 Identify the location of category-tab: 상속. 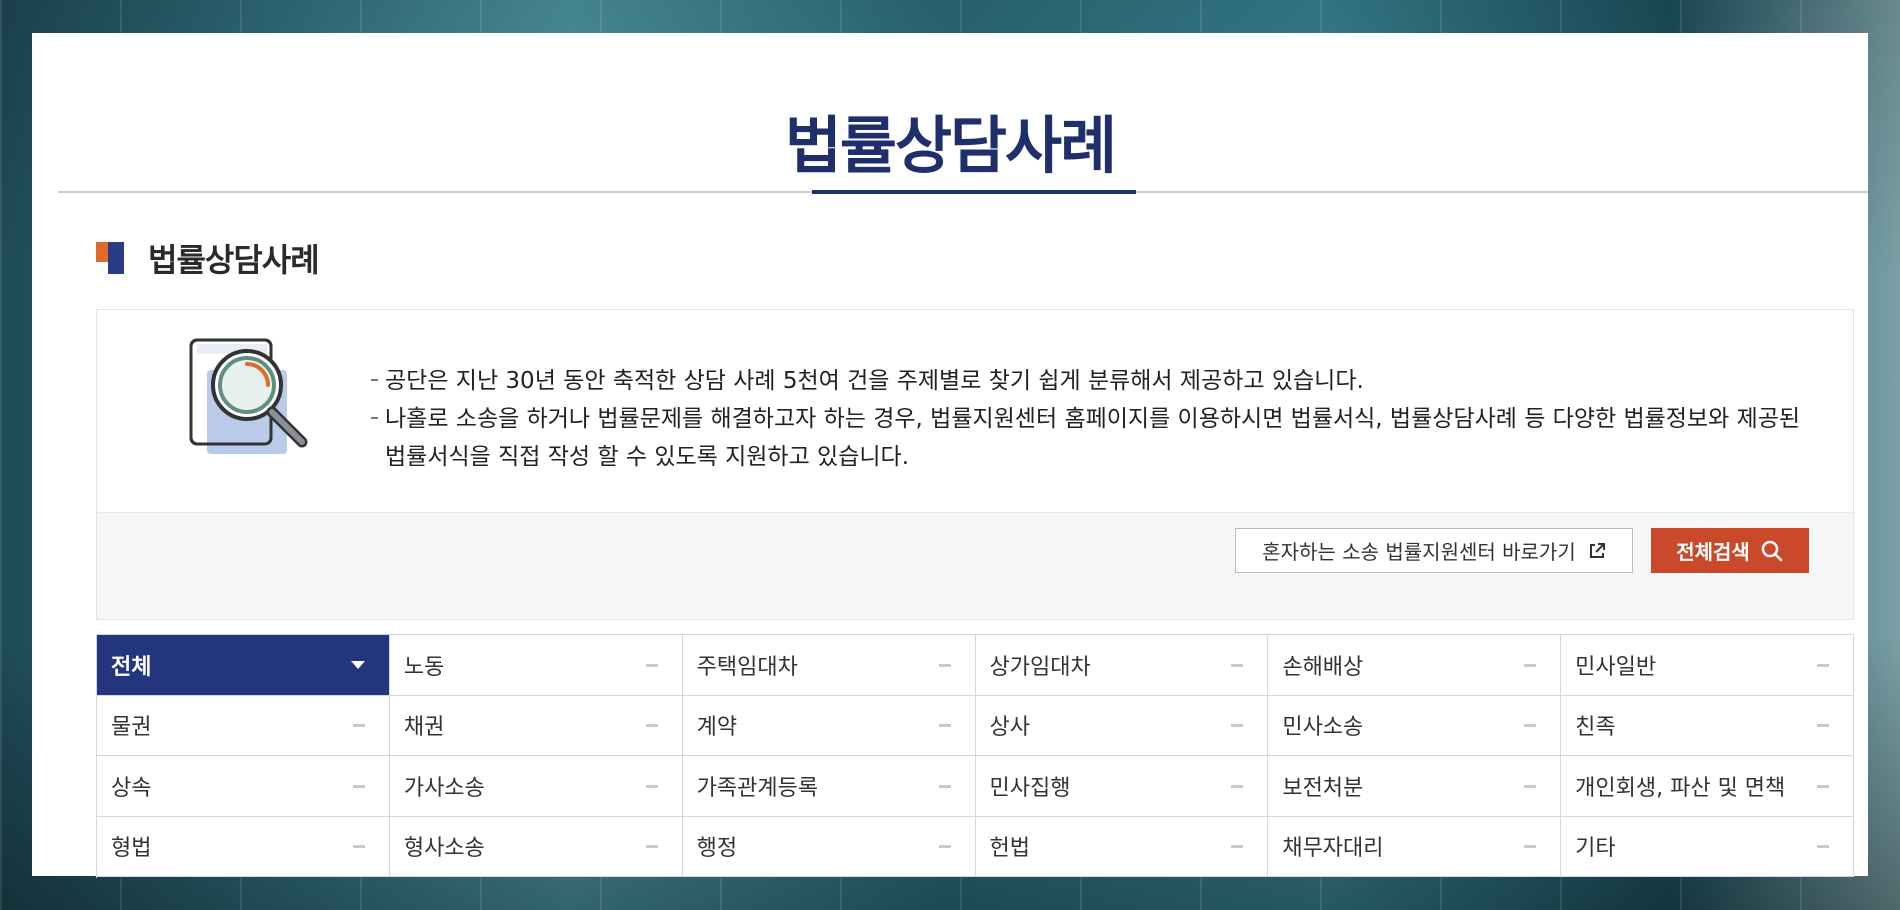
(243, 786).